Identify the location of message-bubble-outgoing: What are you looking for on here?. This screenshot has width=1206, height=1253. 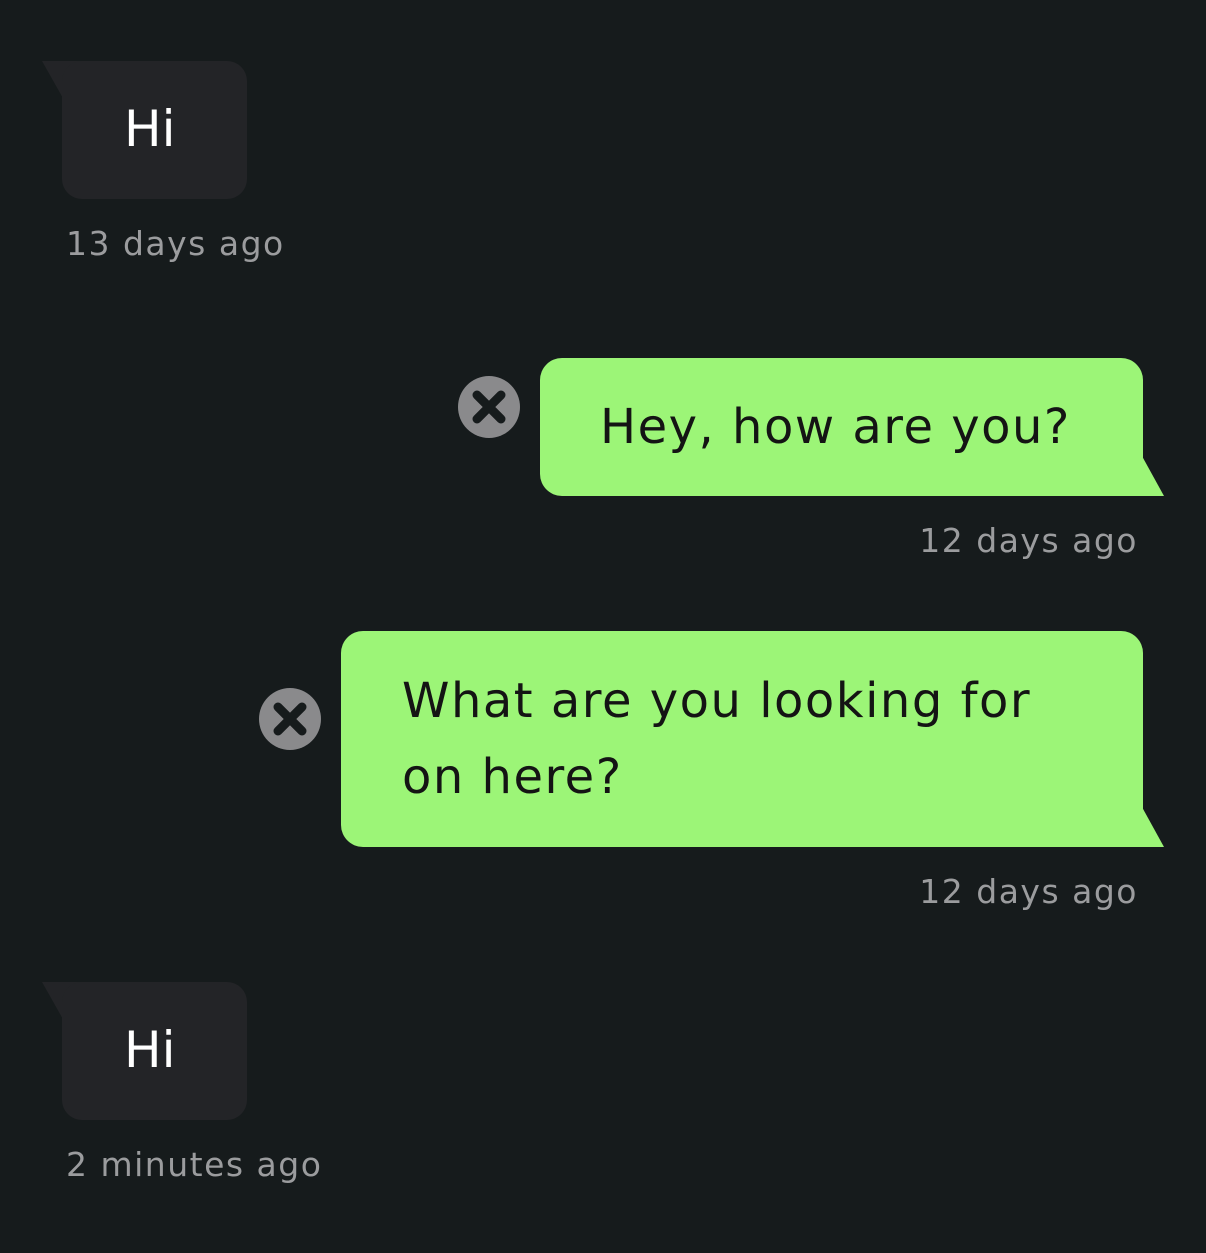
(742, 739).